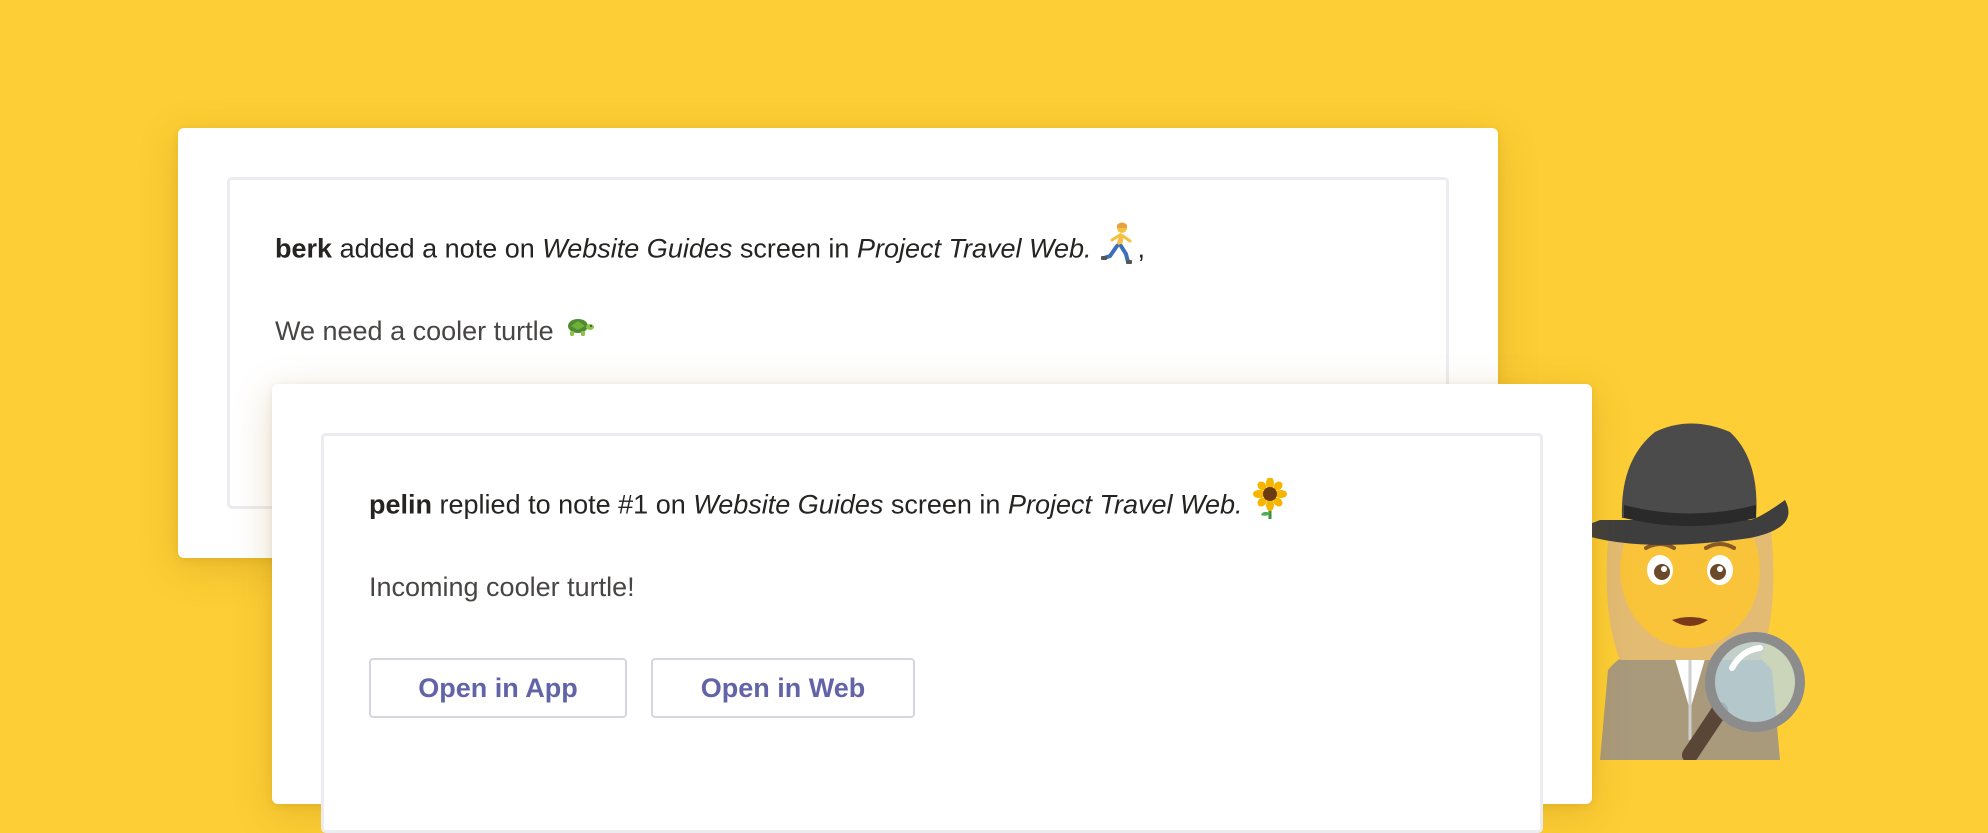 Image resolution: width=1988 pixels, height=833 pixels. Describe the element at coordinates (437, 248) in the screenshot. I see `note-action: added a note on` at that location.